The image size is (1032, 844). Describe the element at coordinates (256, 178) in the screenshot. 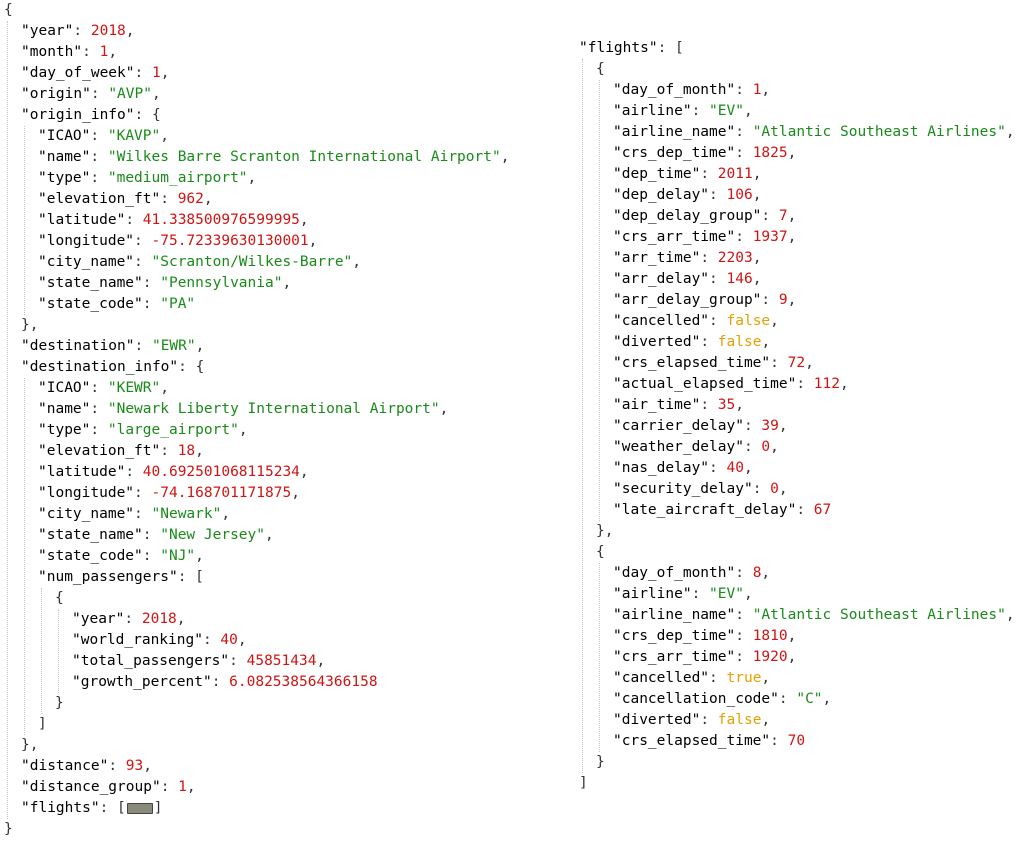

I see `json-field-origin-type: "type": "medium_airport",` at that location.